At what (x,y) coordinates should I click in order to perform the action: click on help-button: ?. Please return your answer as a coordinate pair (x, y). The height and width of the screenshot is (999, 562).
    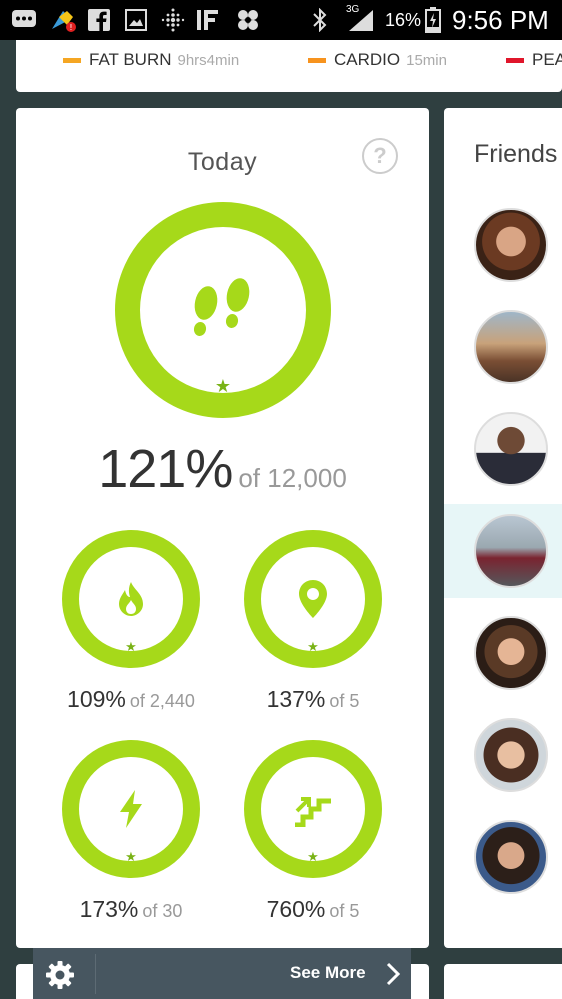
    Looking at the image, I should click on (380, 156).